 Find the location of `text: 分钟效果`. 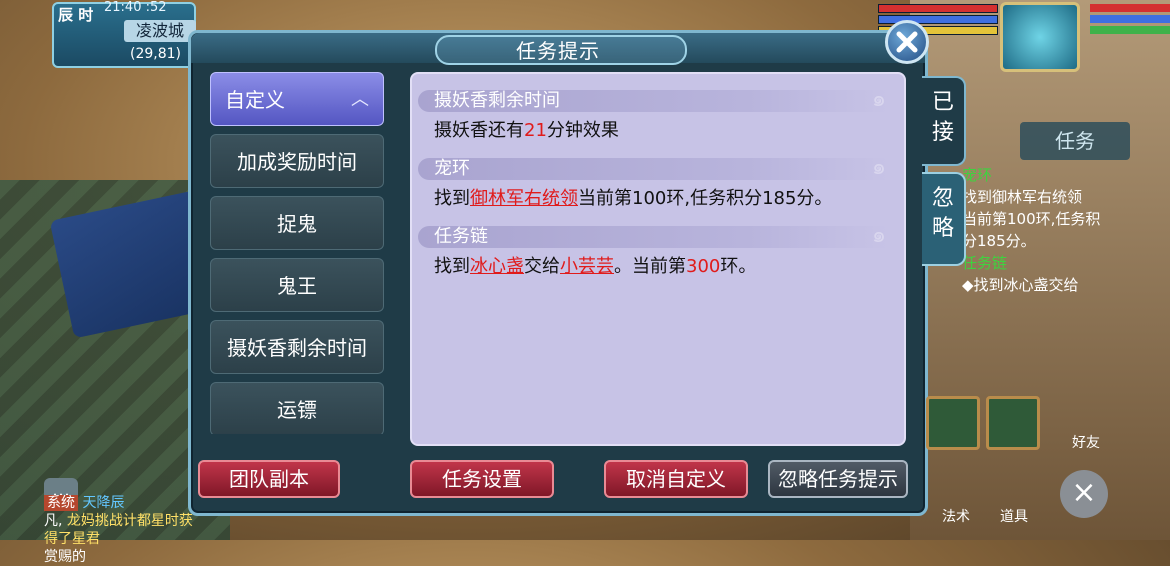

text: 分钟效果 is located at coordinates (582, 130).